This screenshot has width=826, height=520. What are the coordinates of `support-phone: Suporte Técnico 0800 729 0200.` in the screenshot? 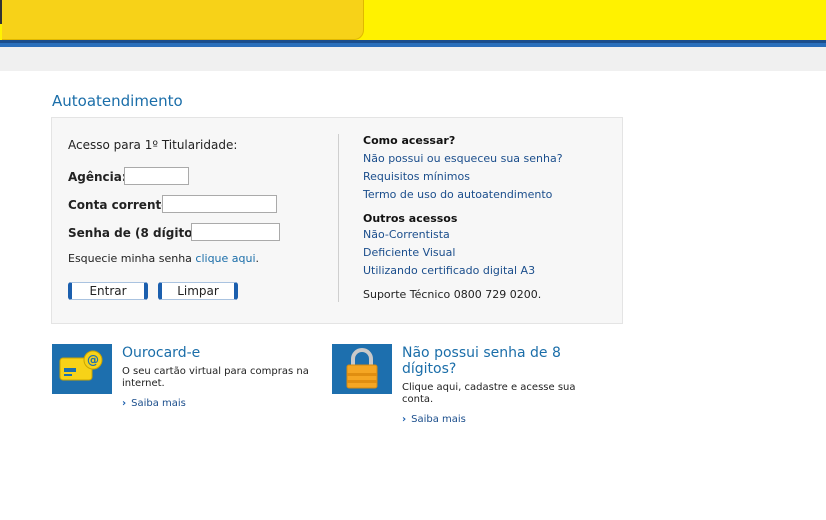 It's located at (452, 294).